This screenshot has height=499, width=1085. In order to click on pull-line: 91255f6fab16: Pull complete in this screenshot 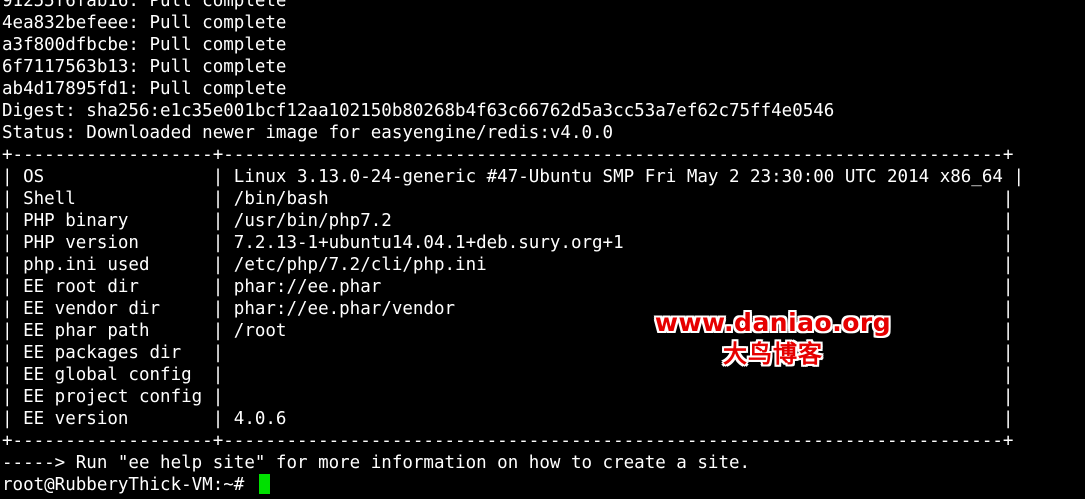, I will do `click(144, 5)`.